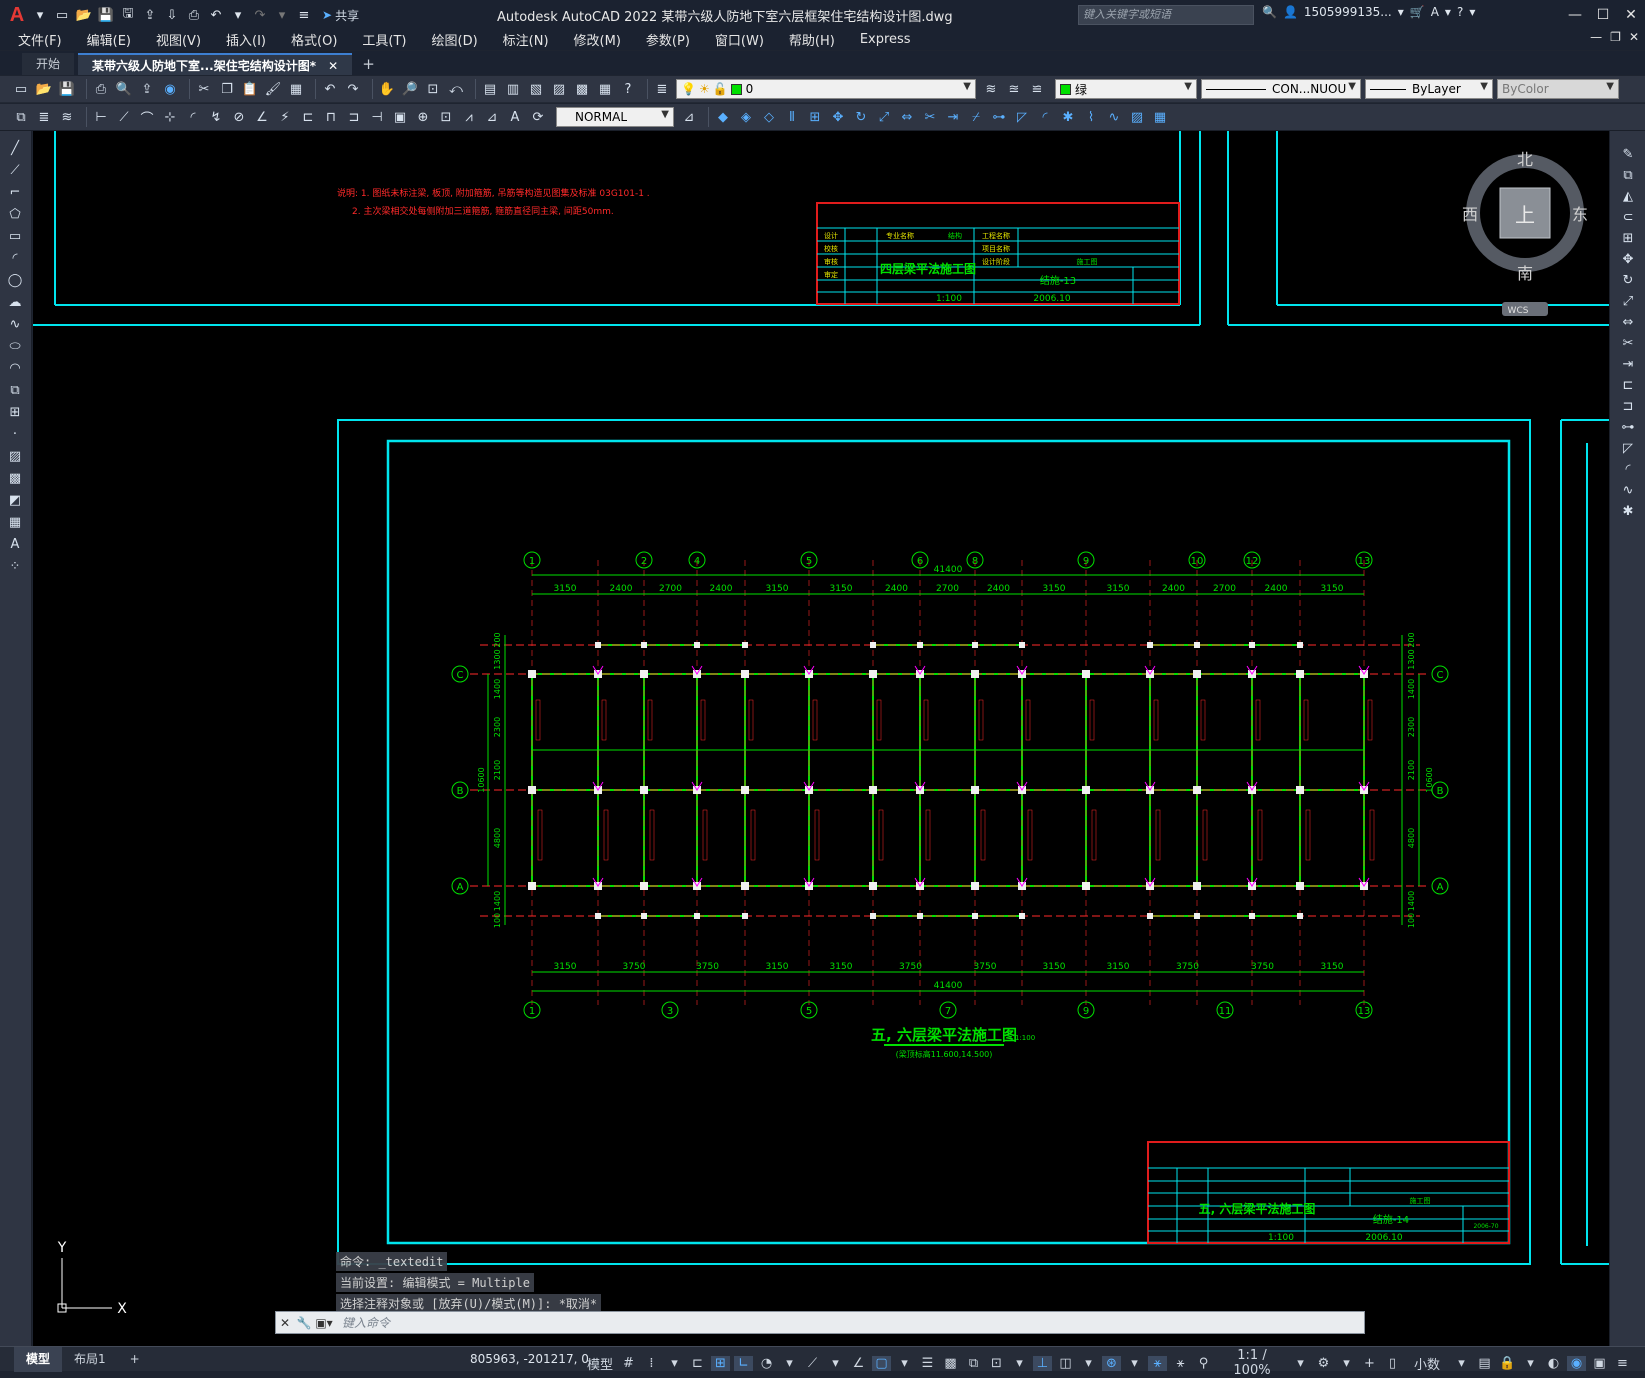 Image resolution: width=1645 pixels, height=1378 pixels. What do you see at coordinates (490, 89) in the screenshot?
I see `properties-icon: ▤` at bounding box center [490, 89].